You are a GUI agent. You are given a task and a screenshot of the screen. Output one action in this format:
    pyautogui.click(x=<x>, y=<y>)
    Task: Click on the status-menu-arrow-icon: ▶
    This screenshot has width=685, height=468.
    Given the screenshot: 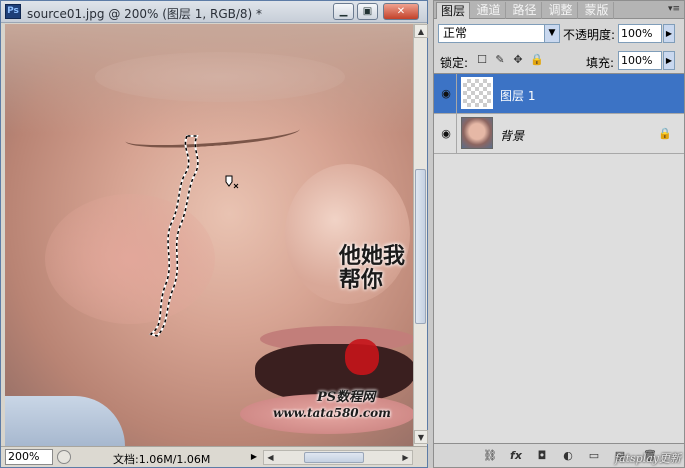 What is the action you would take?
    pyautogui.click(x=254, y=457)
    